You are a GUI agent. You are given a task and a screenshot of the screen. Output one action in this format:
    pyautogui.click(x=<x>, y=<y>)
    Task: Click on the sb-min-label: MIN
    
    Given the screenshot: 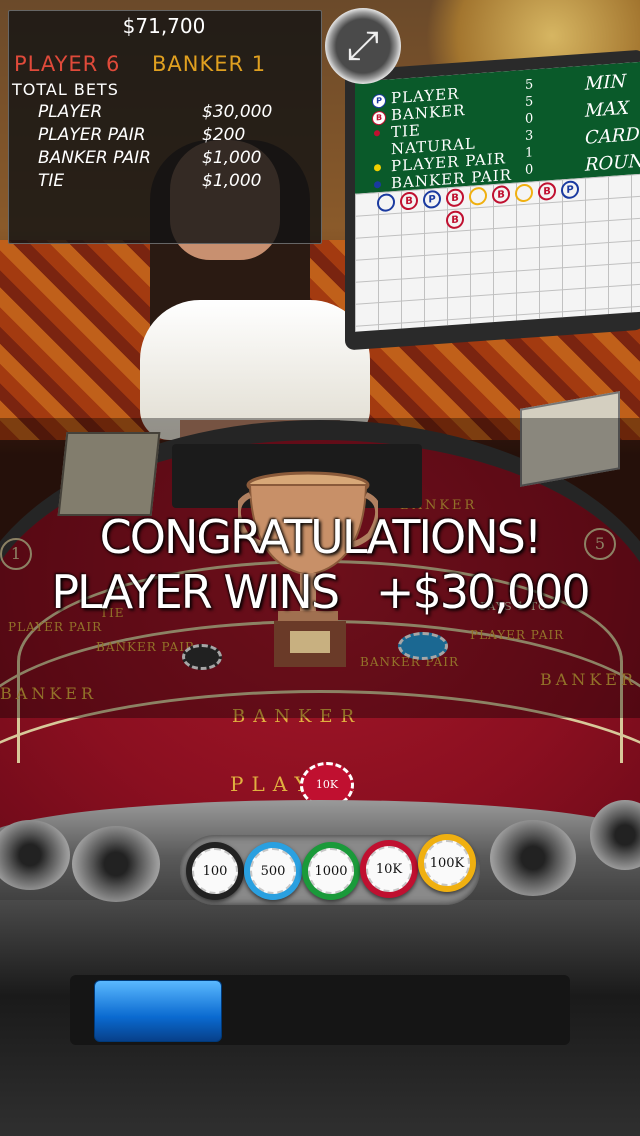 What is the action you would take?
    pyautogui.click(x=606, y=82)
    